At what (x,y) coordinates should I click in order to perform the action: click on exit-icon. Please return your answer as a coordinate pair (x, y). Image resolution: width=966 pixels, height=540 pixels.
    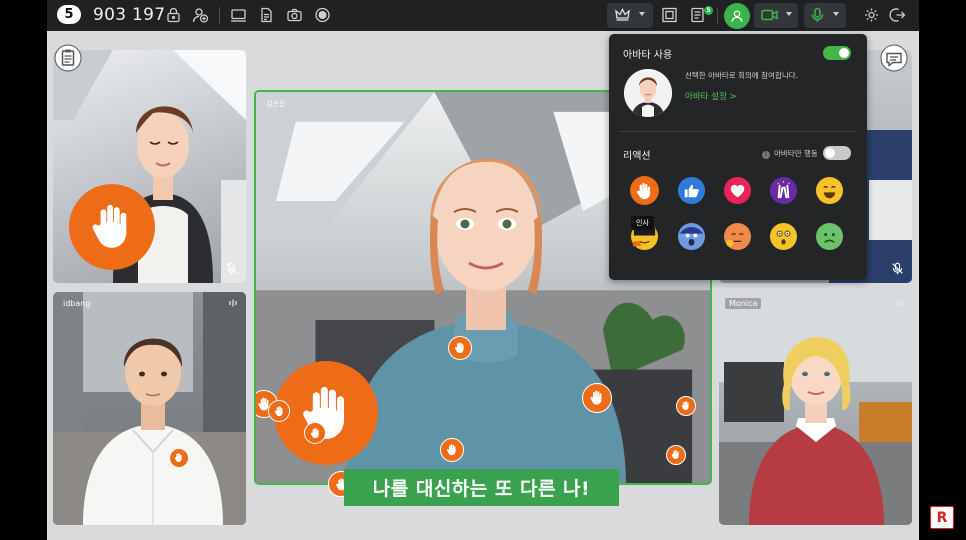
    Looking at the image, I should click on (897, 15).